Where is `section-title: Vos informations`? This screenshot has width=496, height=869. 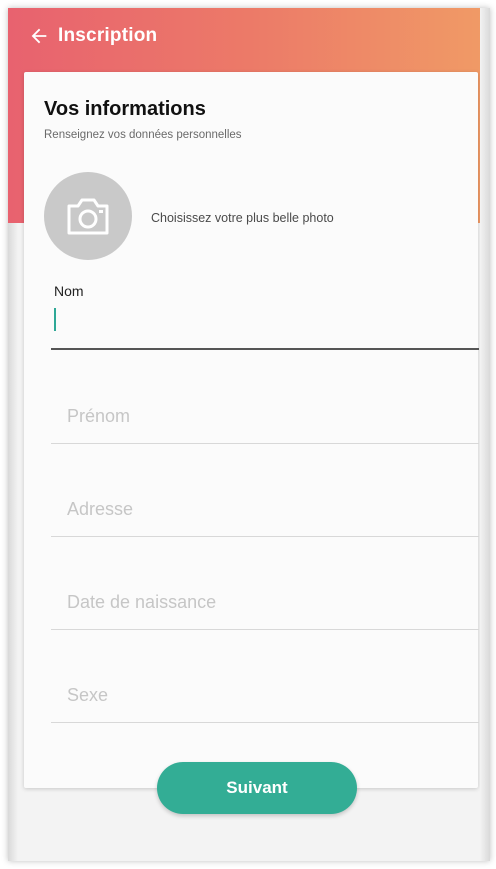 section-title: Vos informations is located at coordinates (125, 109).